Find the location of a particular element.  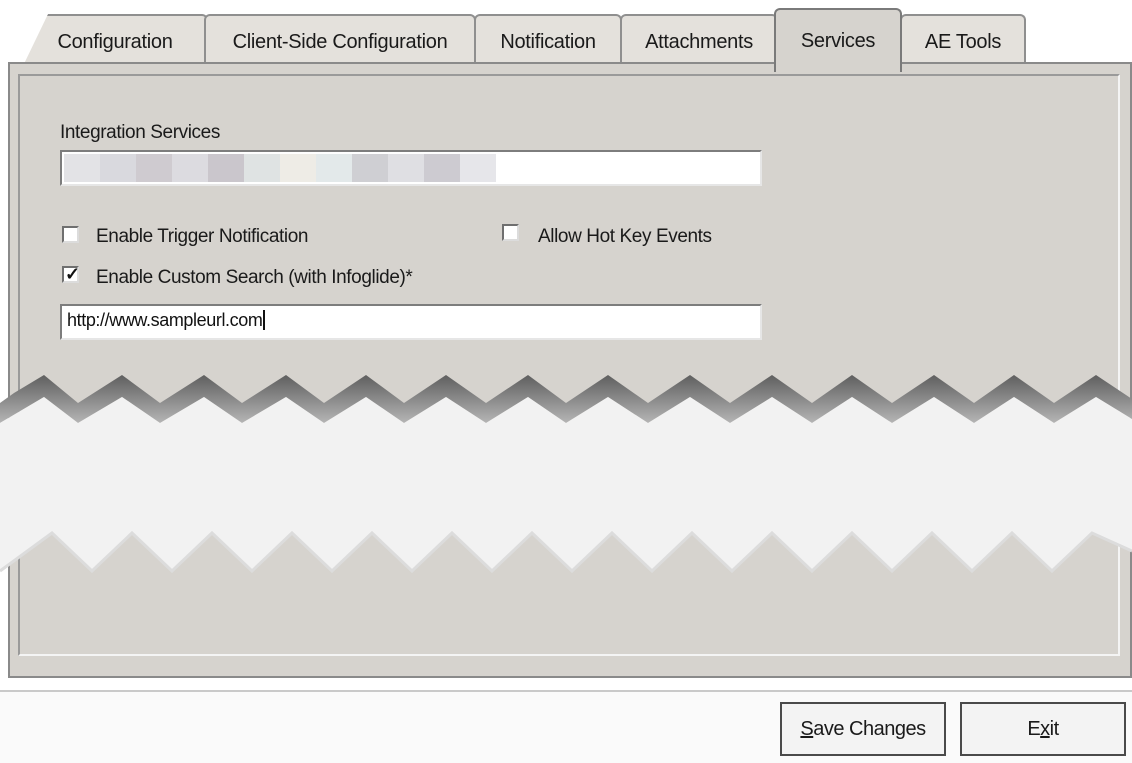

tab-services: Services is located at coordinates (838, 40).